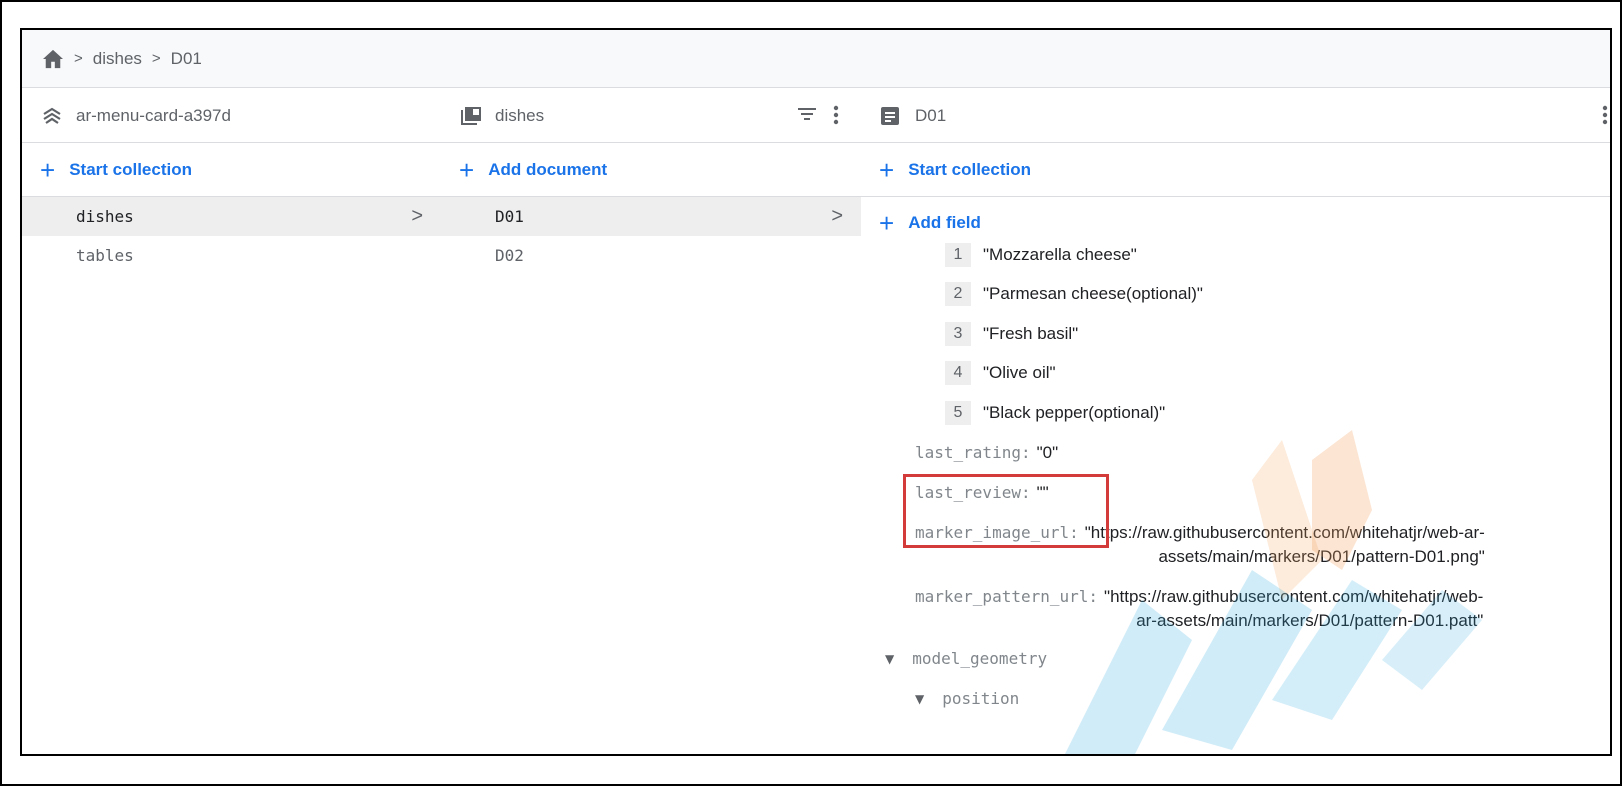 The image size is (1622, 786). Describe the element at coordinates (1235, 255) in the screenshot. I see `array-item: 1 "Mozzarella cheese"` at that location.